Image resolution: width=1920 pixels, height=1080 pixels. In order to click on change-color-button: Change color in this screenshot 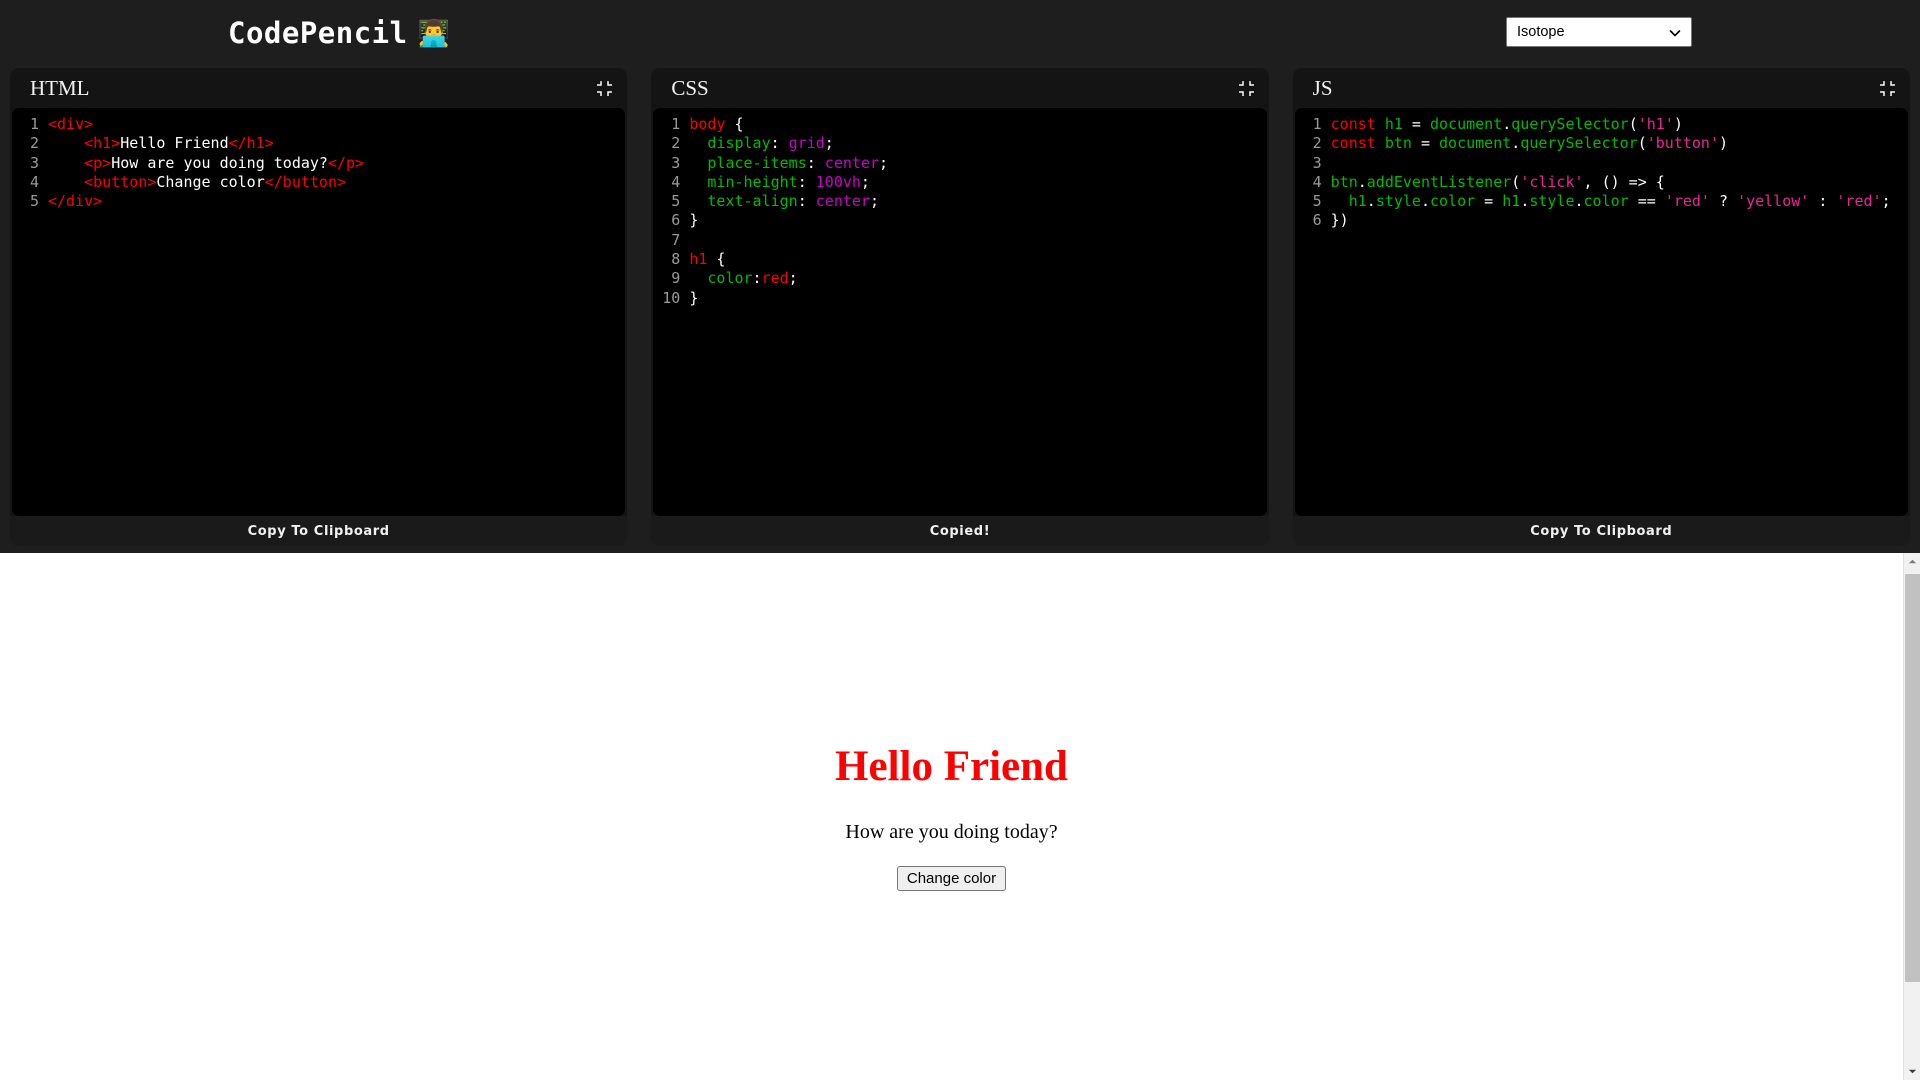, I will do `click(951, 878)`.